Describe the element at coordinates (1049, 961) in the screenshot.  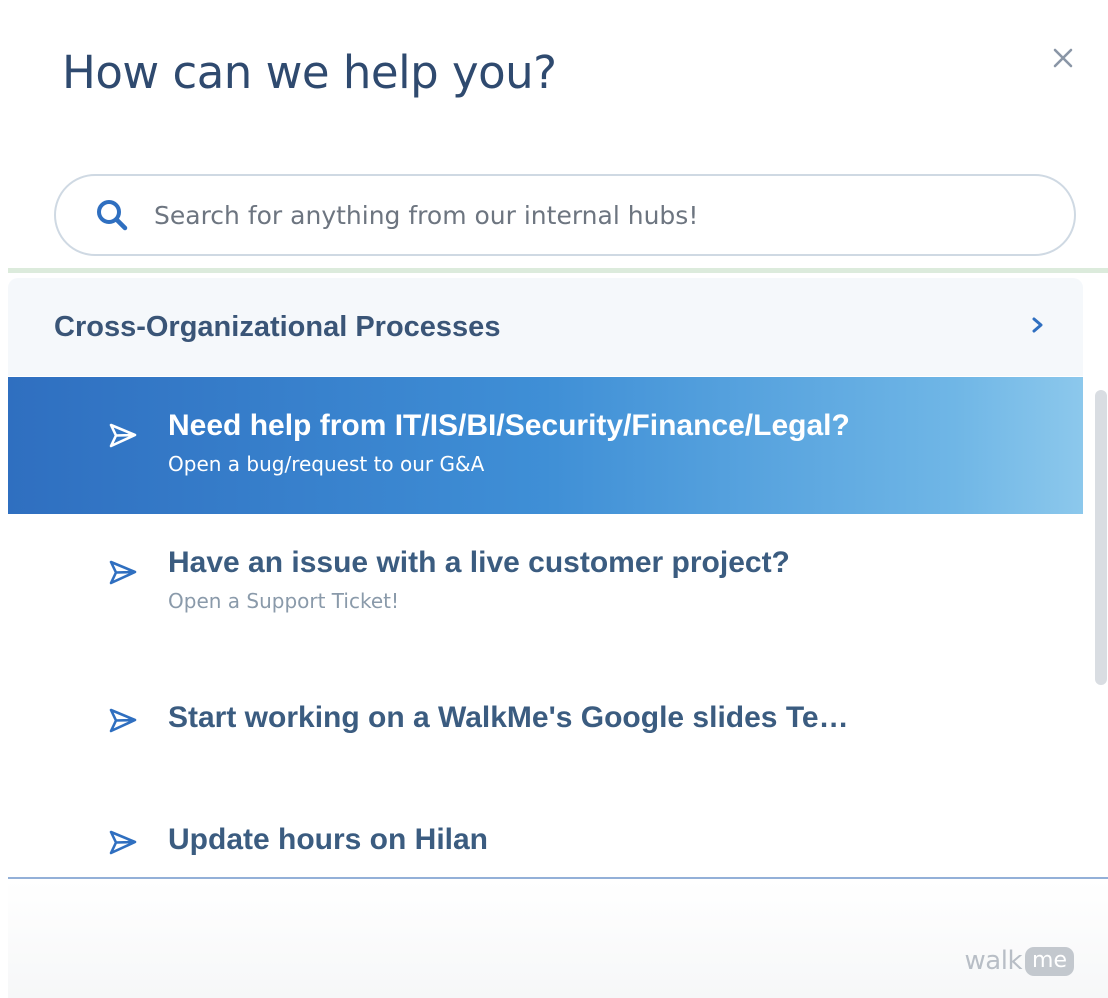
I see `brand-badge: me` at that location.